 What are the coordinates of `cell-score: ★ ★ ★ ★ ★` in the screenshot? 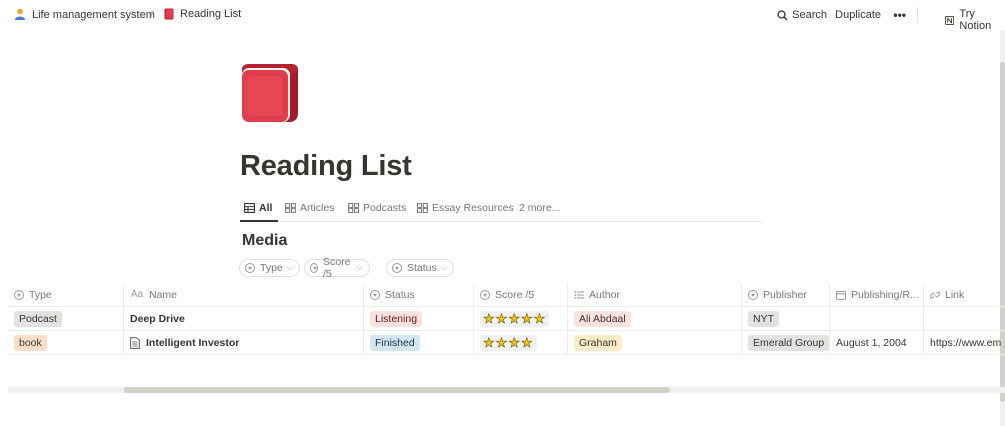 It's located at (521, 318).